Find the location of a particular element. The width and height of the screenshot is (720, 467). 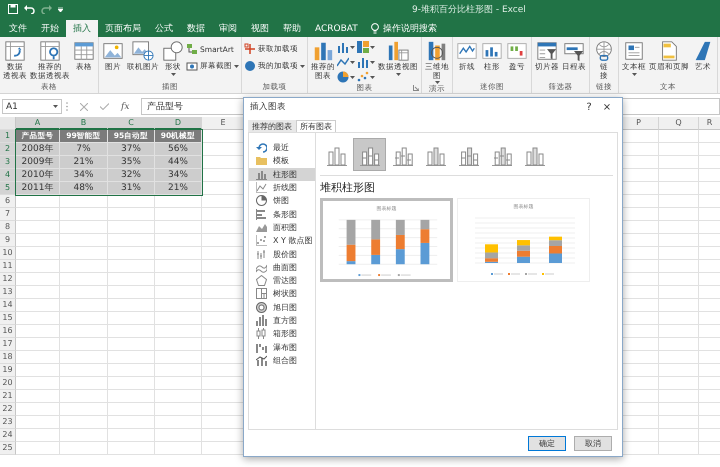

column-header: R is located at coordinates (709, 123).